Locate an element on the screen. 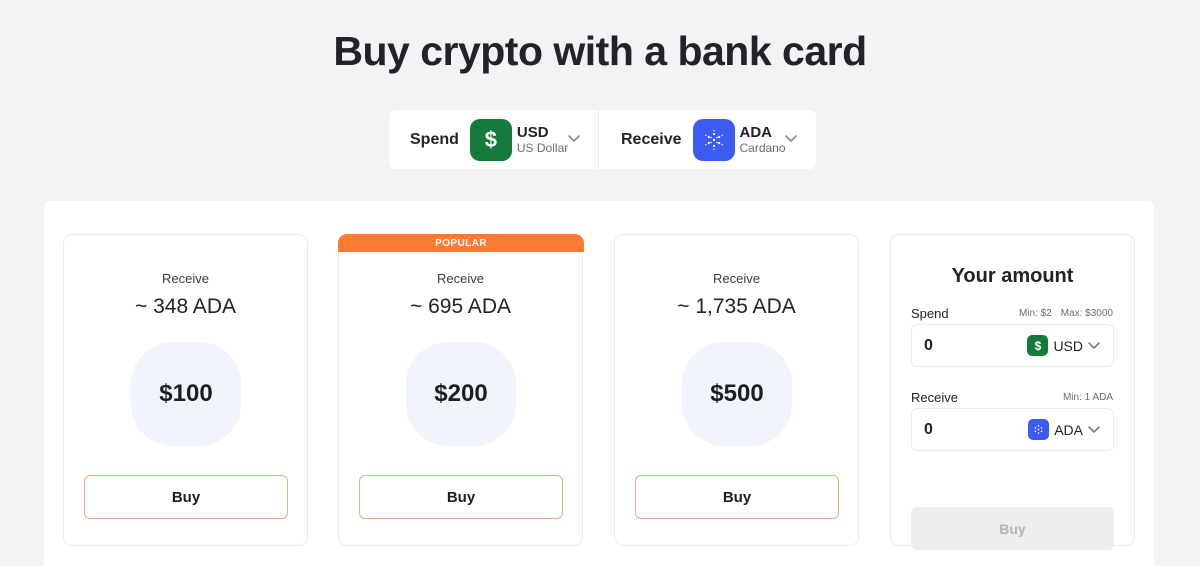 This screenshot has width=1200, height=566. offer-price: $500 is located at coordinates (737, 394).